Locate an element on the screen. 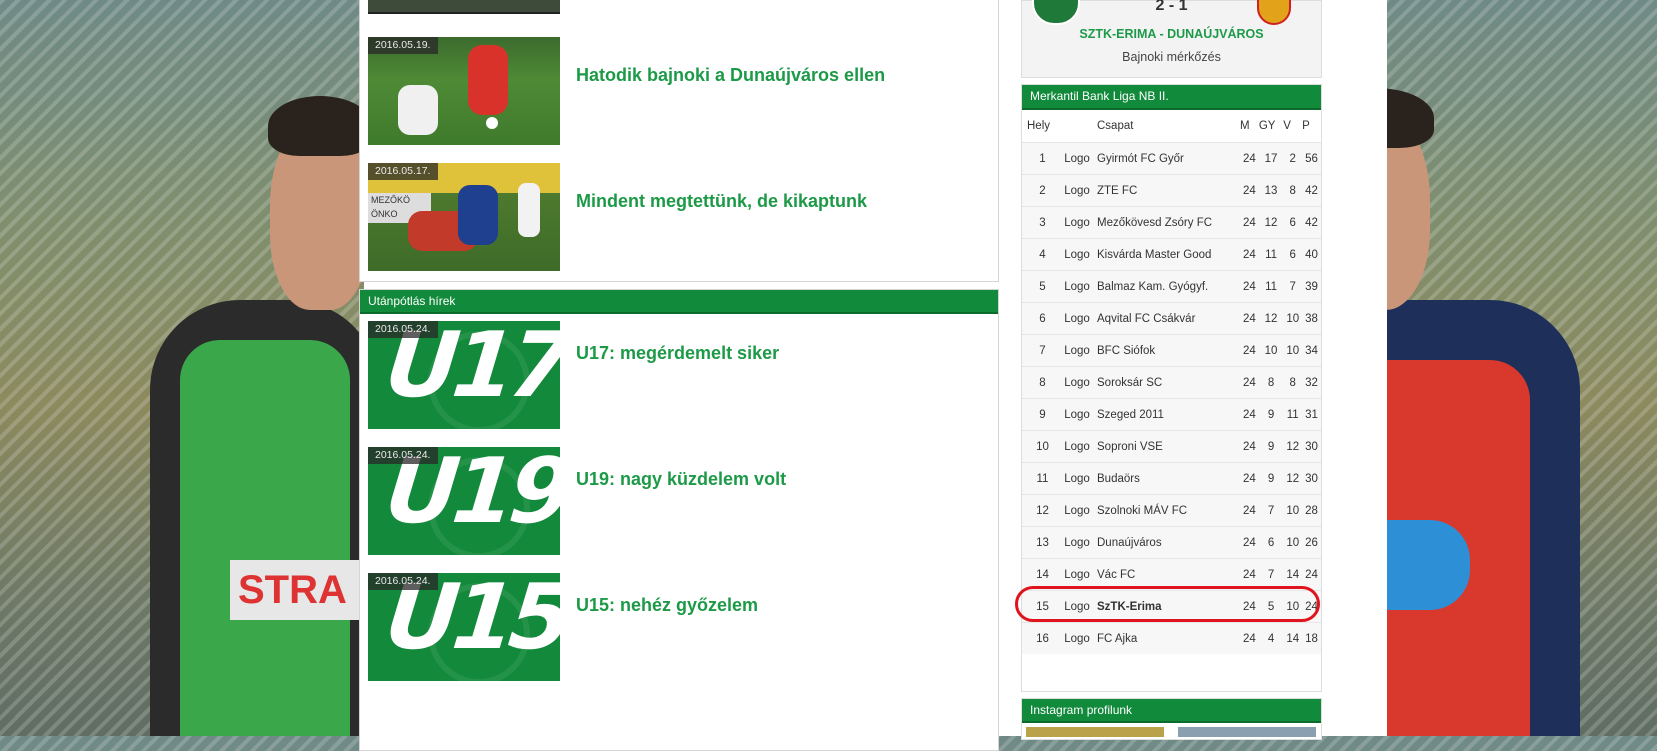 The width and height of the screenshot is (1657, 751). team-name-link: BFC Siófok is located at coordinates (1165, 350).